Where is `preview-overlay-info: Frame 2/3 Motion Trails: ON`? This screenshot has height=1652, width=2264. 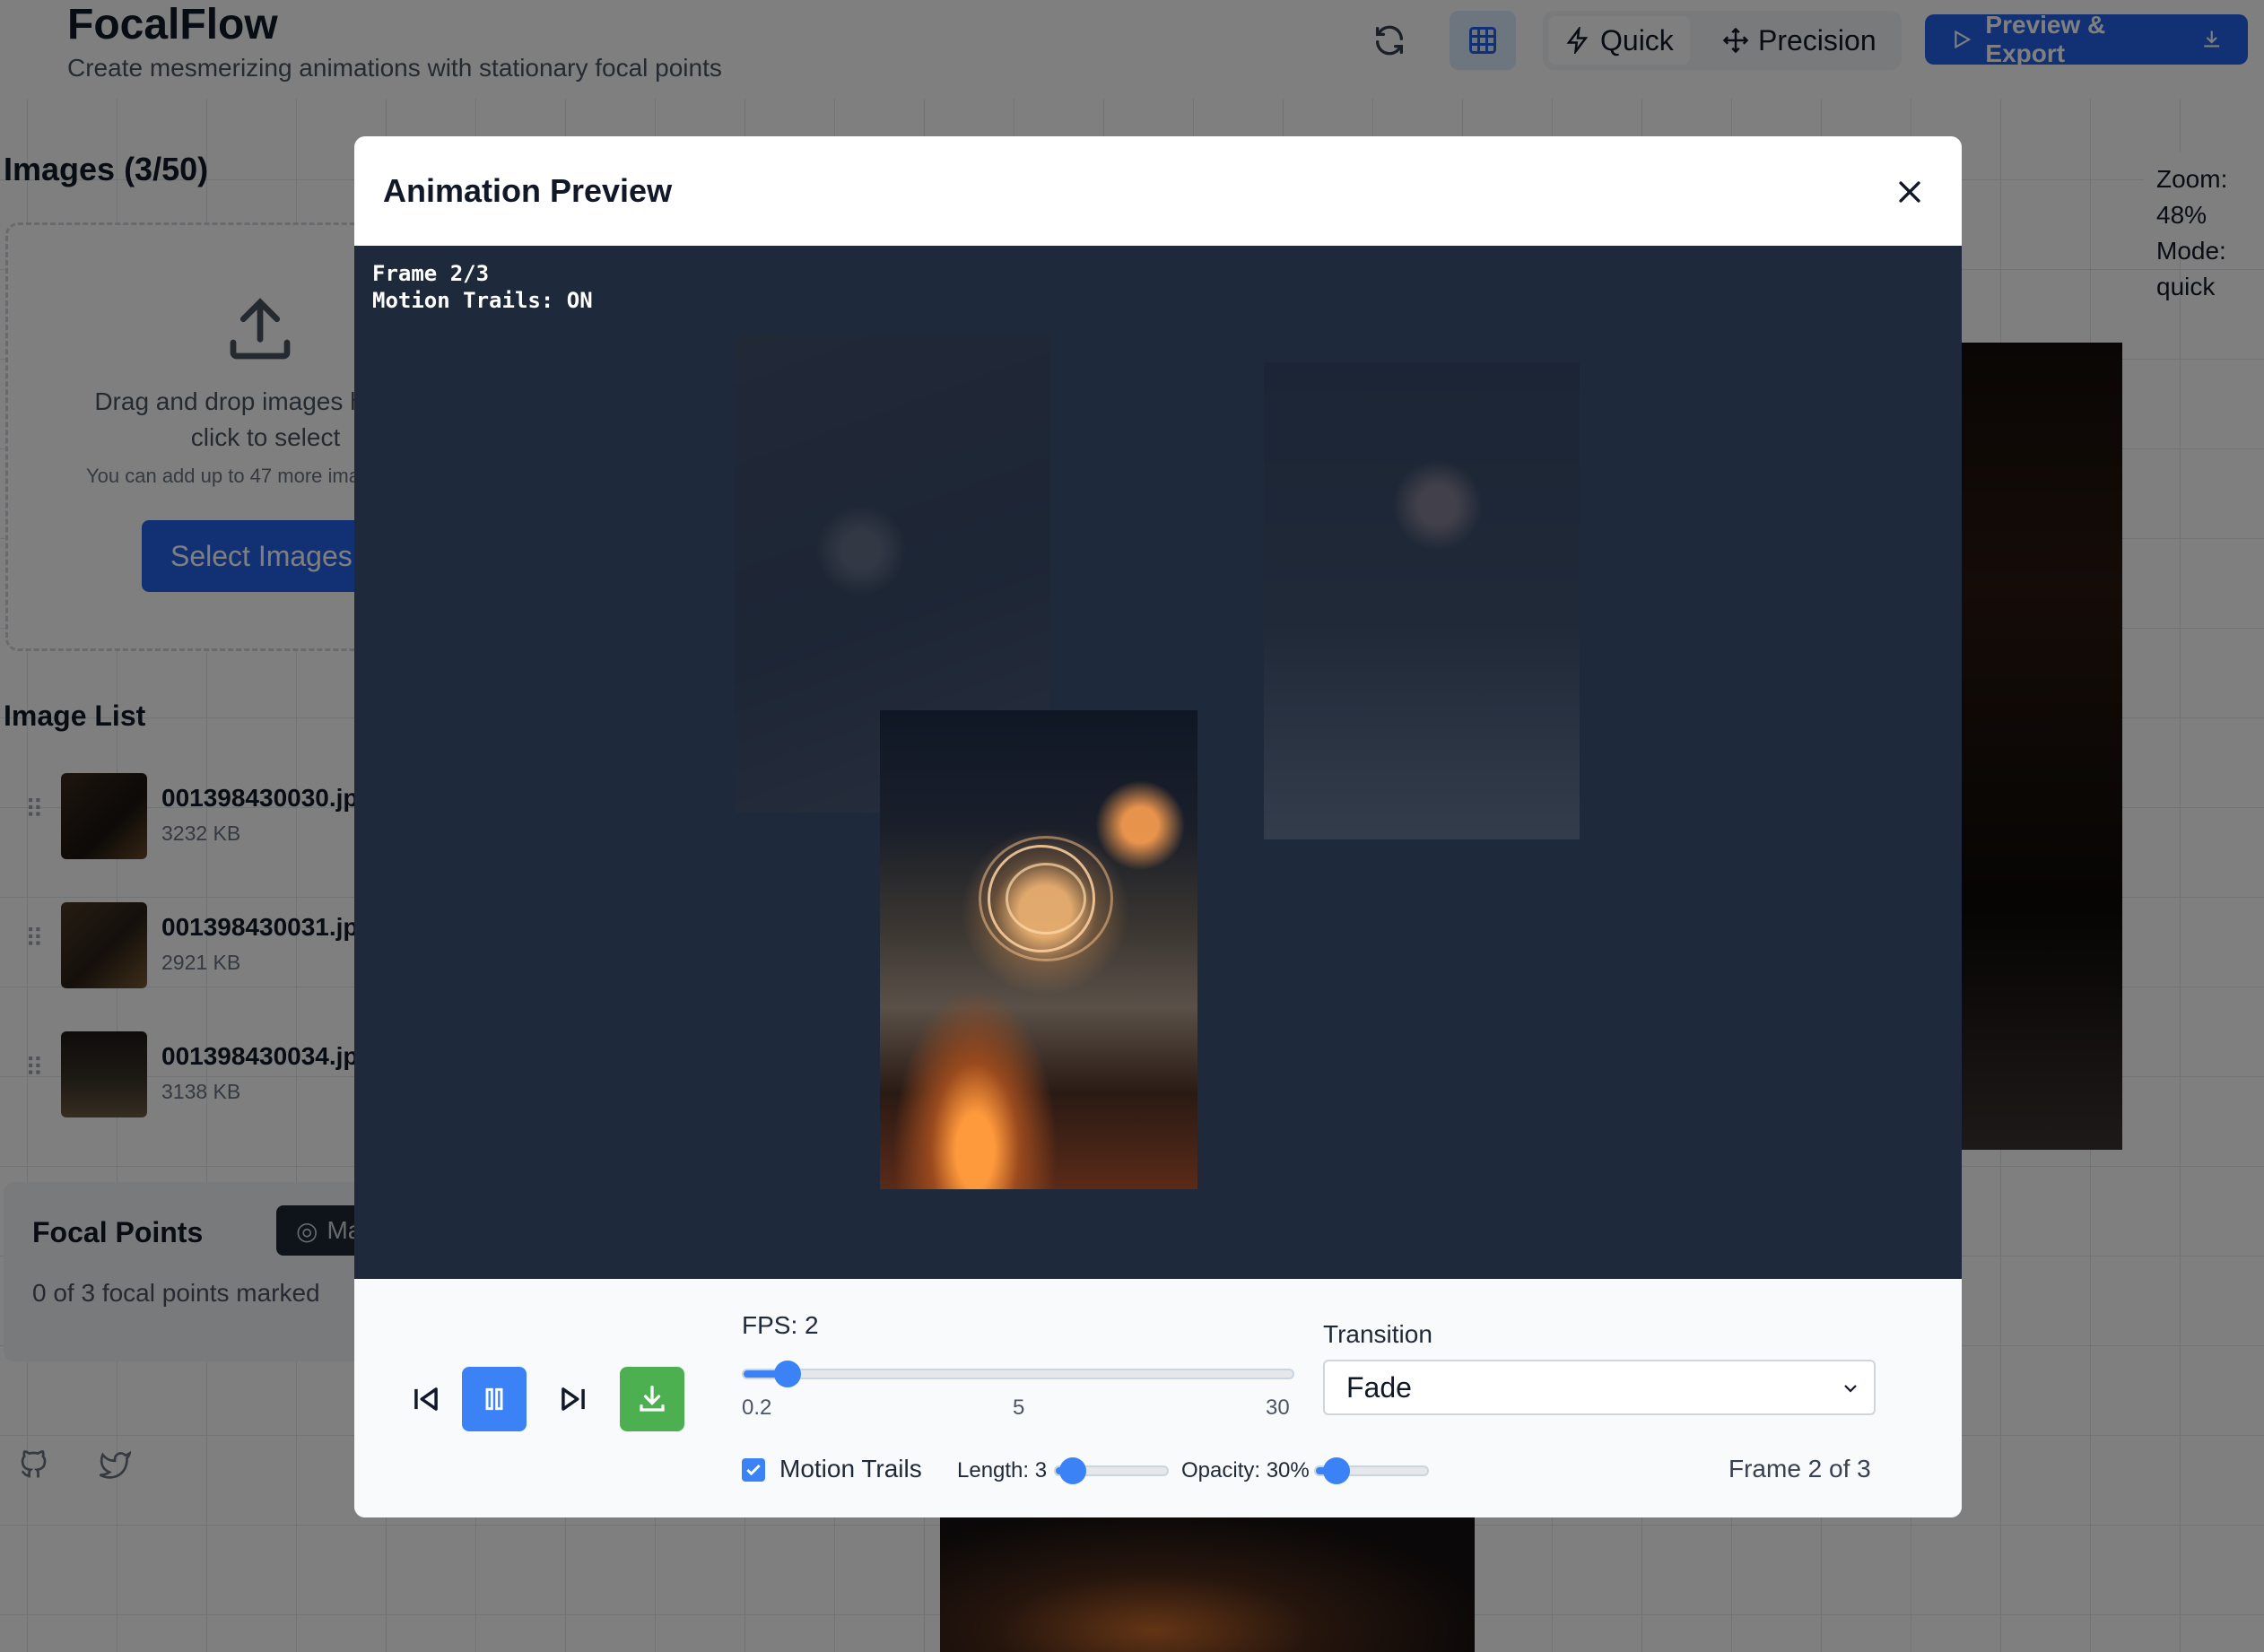 preview-overlay-info: Frame 2/3 Motion Trails: ON is located at coordinates (482, 287).